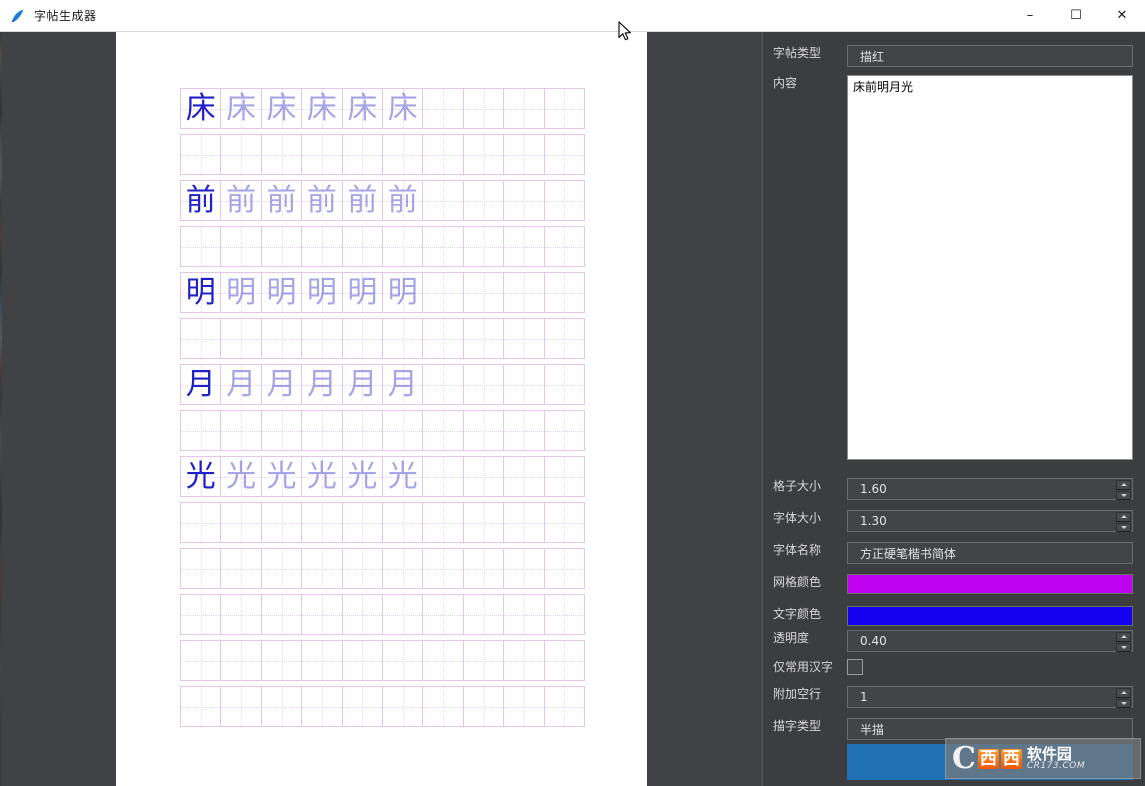  What do you see at coordinates (321, 200) in the screenshot?
I see `copybook-trace-char: 前` at bounding box center [321, 200].